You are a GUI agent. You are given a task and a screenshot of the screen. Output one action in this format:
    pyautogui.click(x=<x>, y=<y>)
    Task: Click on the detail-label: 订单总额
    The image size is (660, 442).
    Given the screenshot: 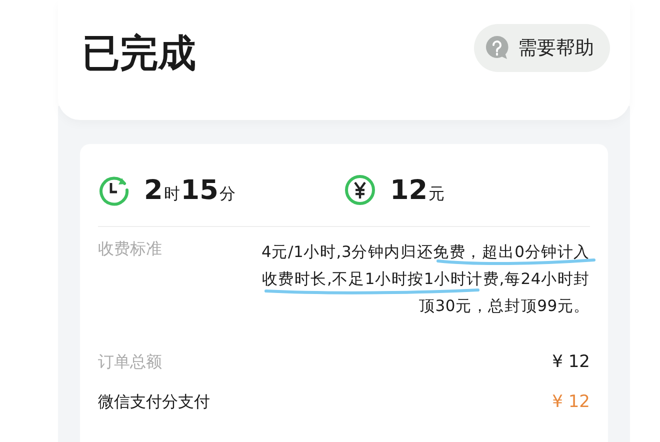 What is the action you would take?
    pyautogui.click(x=130, y=362)
    